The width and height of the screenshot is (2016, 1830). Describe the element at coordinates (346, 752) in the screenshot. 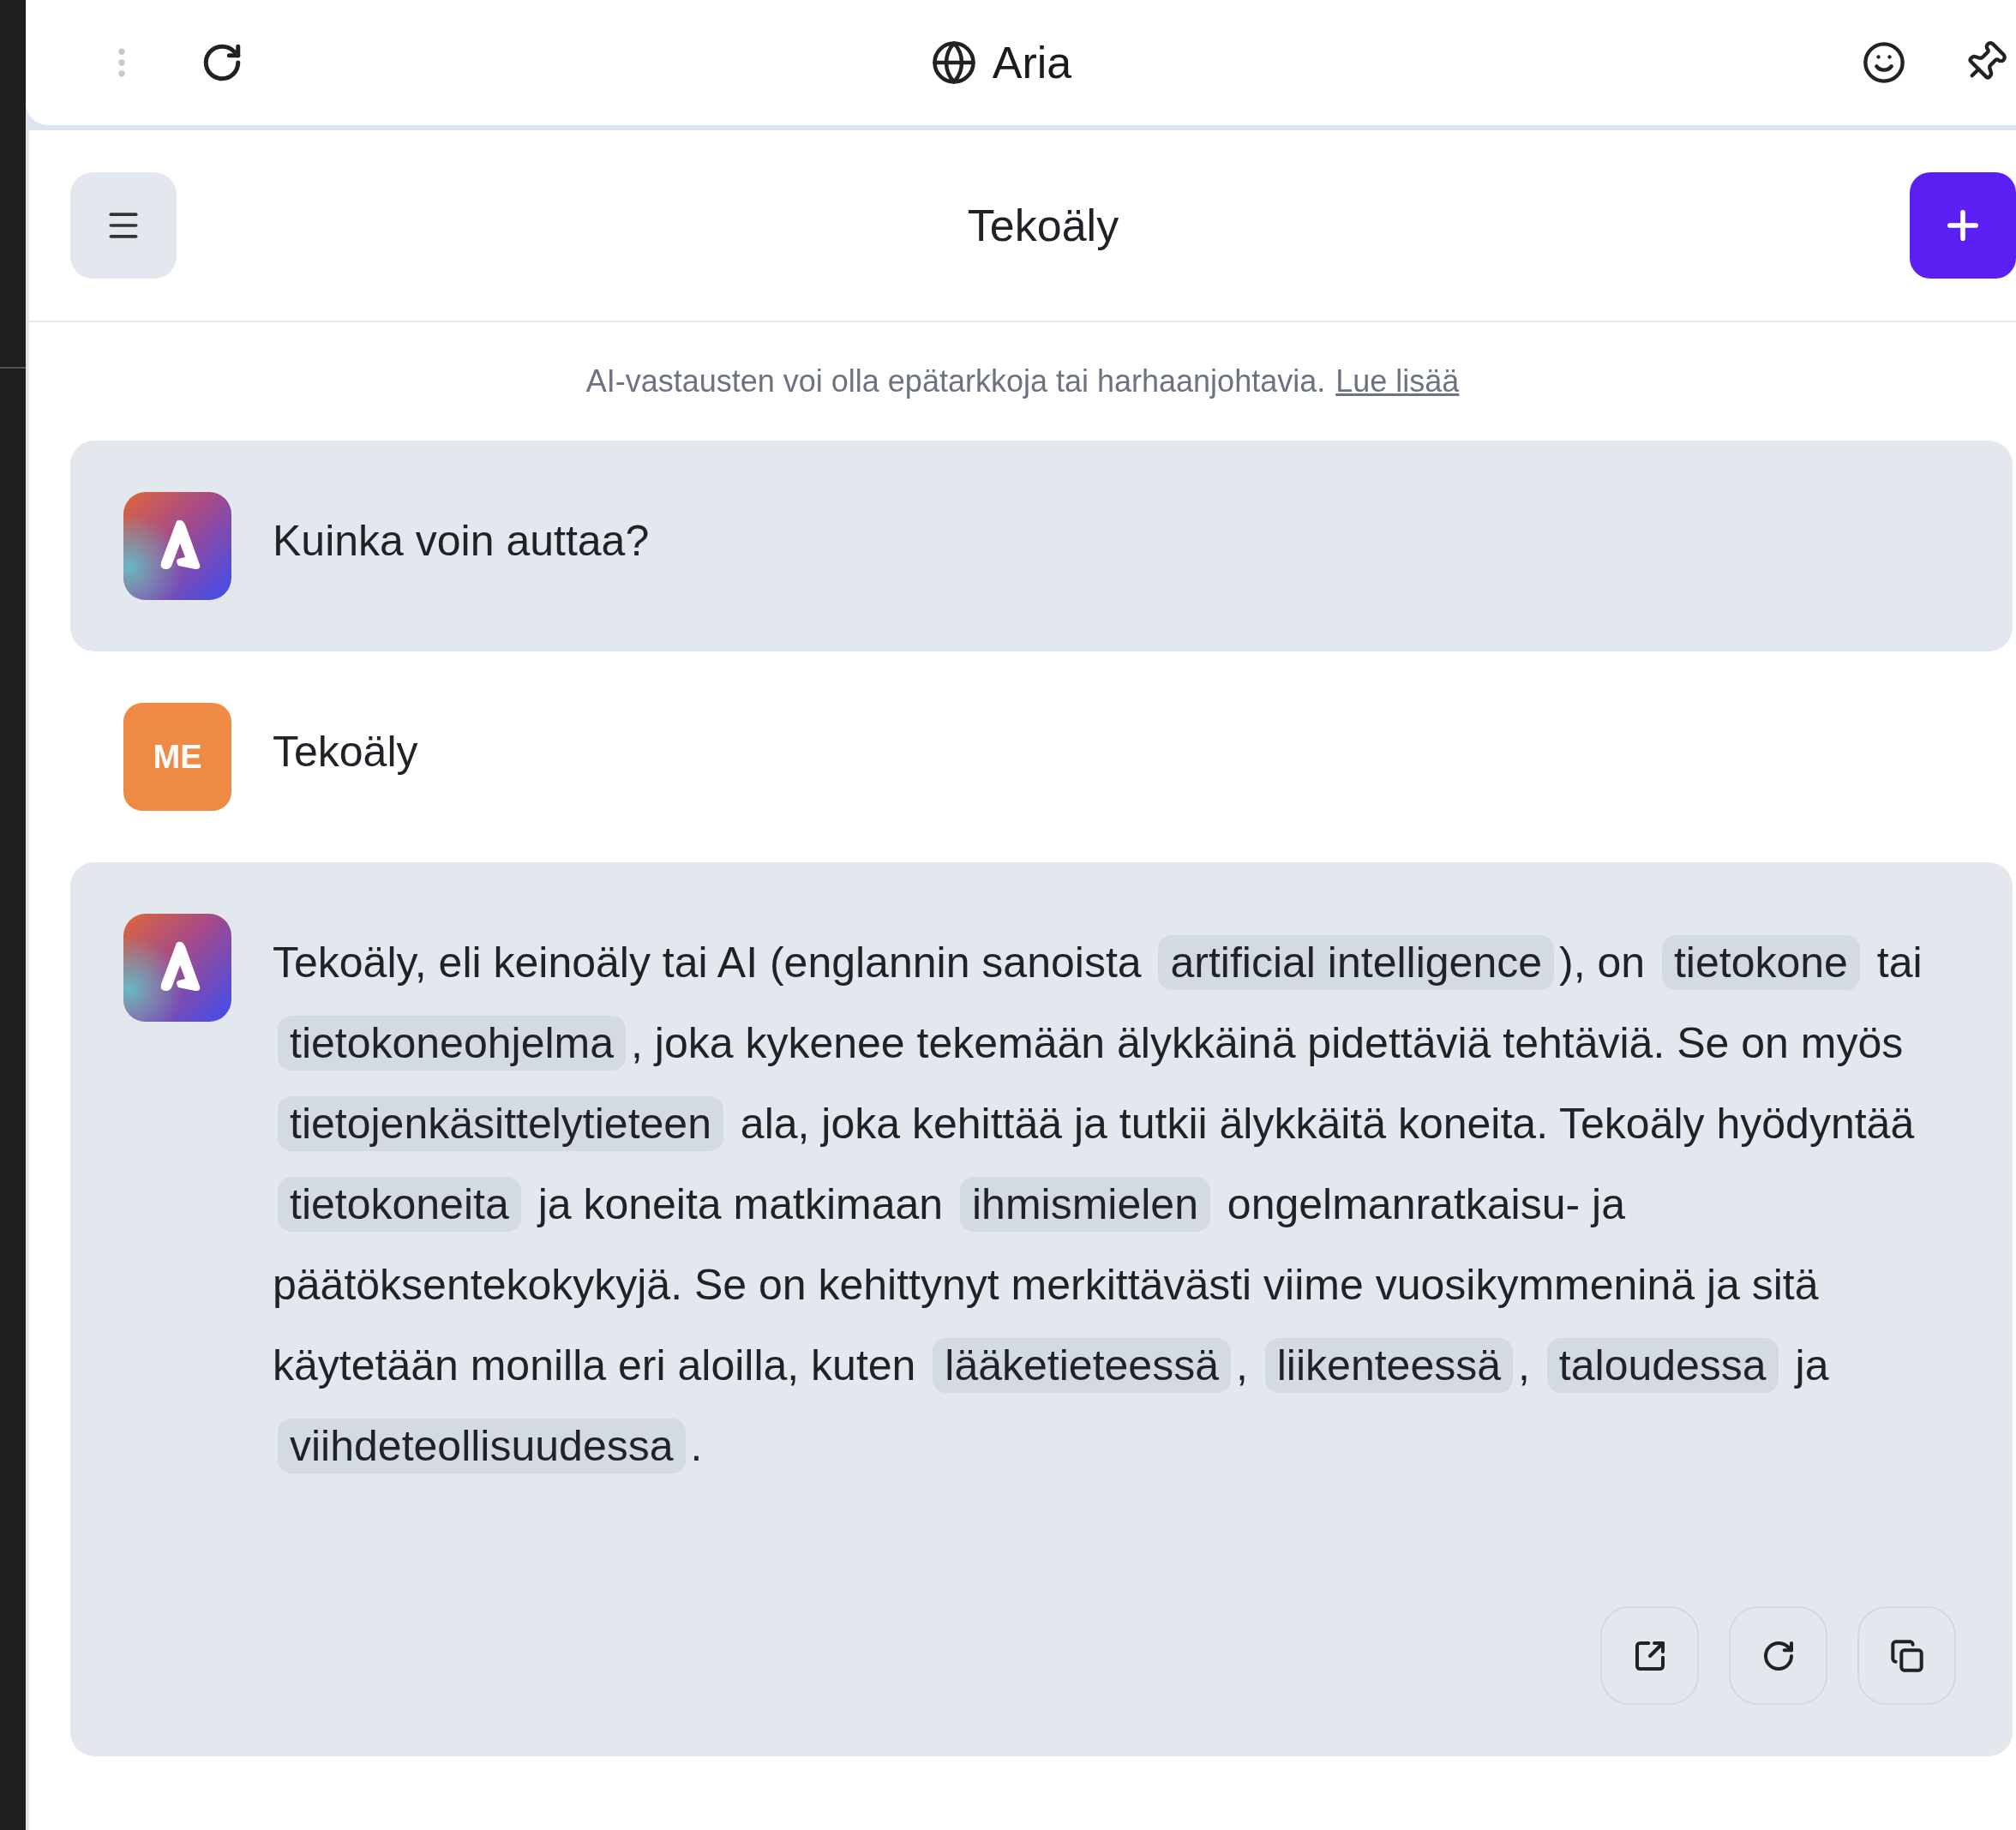

I see `message-text: Tekoäly` at that location.